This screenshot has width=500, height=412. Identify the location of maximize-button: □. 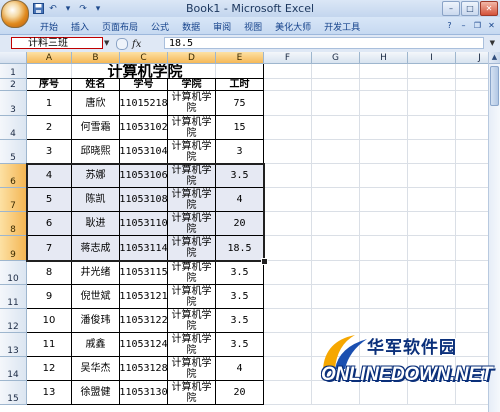
(470, 8).